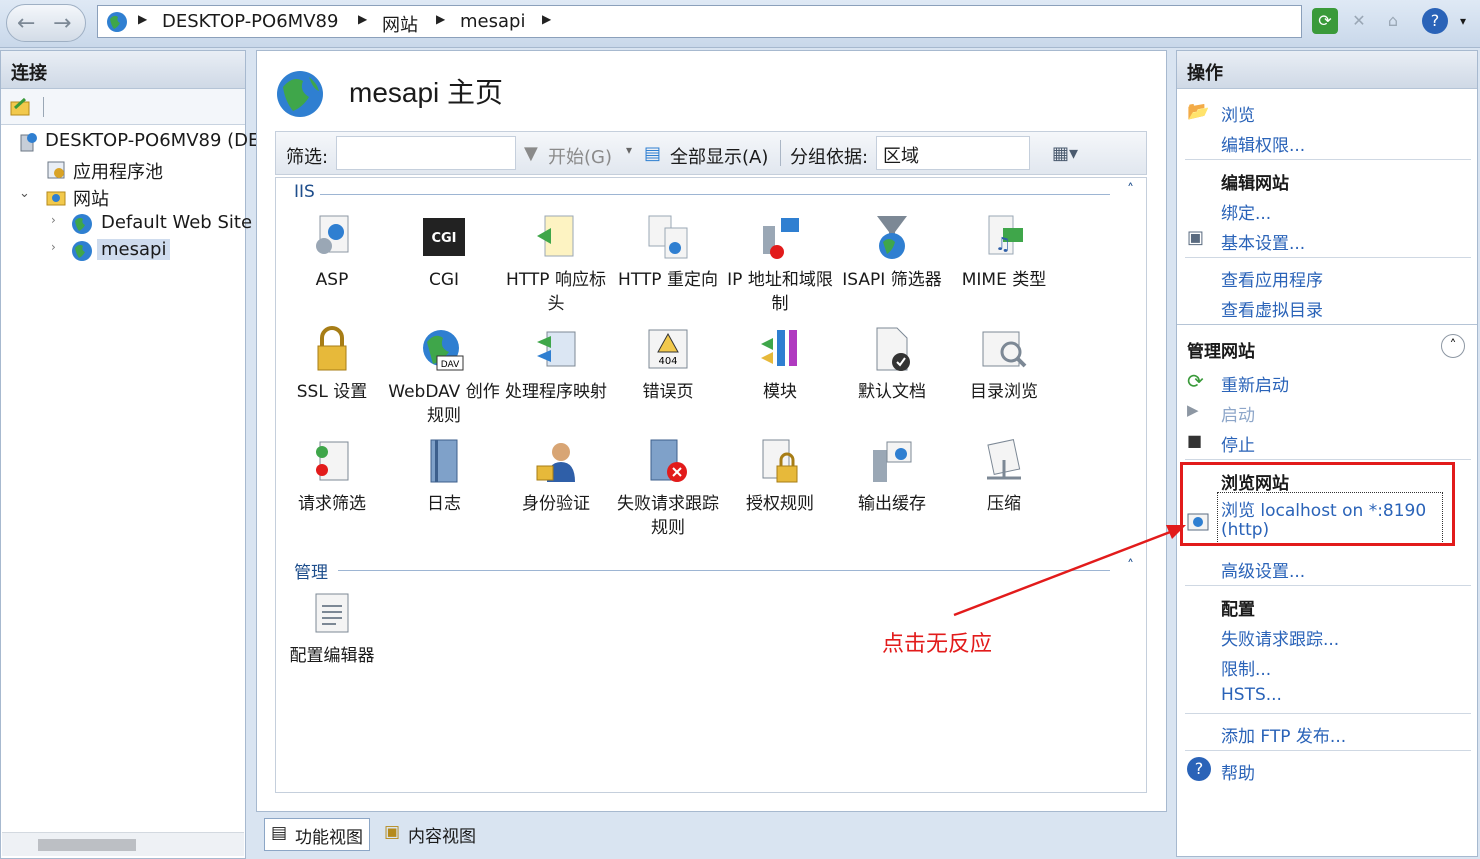 The height and width of the screenshot is (859, 1480). What do you see at coordinates (780, 504) in the screenshot?
I see `feature-label: 授权规则` at bounding box center [780, 504].